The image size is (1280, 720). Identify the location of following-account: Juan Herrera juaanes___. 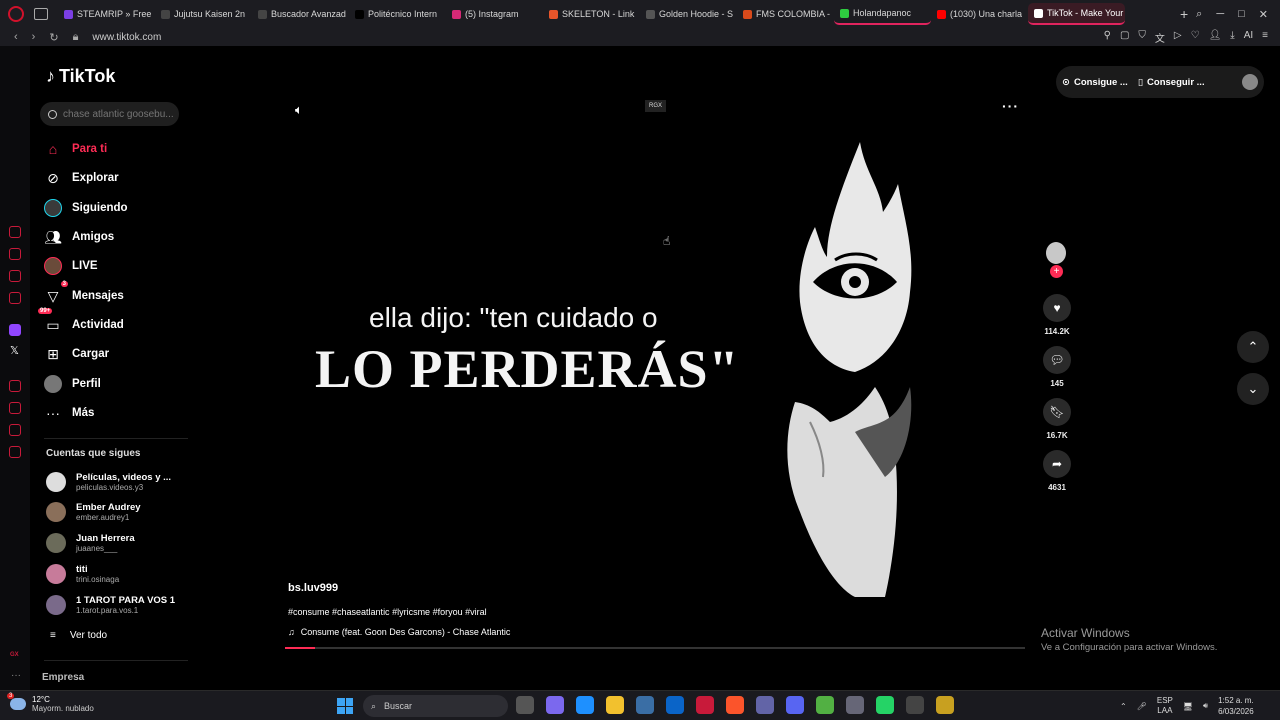
(116, 543).